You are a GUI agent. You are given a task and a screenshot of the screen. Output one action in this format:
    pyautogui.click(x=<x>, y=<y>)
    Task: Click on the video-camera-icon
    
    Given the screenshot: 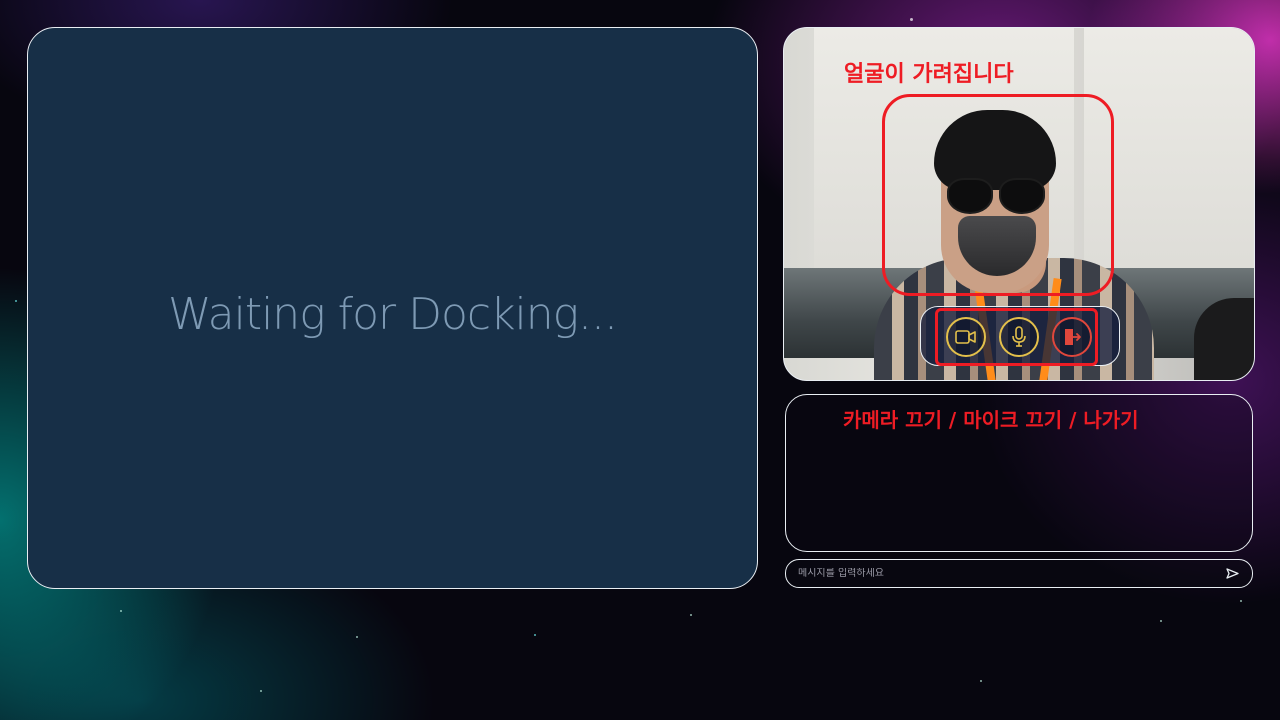 What is the action you would take?
    pyautogui.click(x=965, y=337)
    